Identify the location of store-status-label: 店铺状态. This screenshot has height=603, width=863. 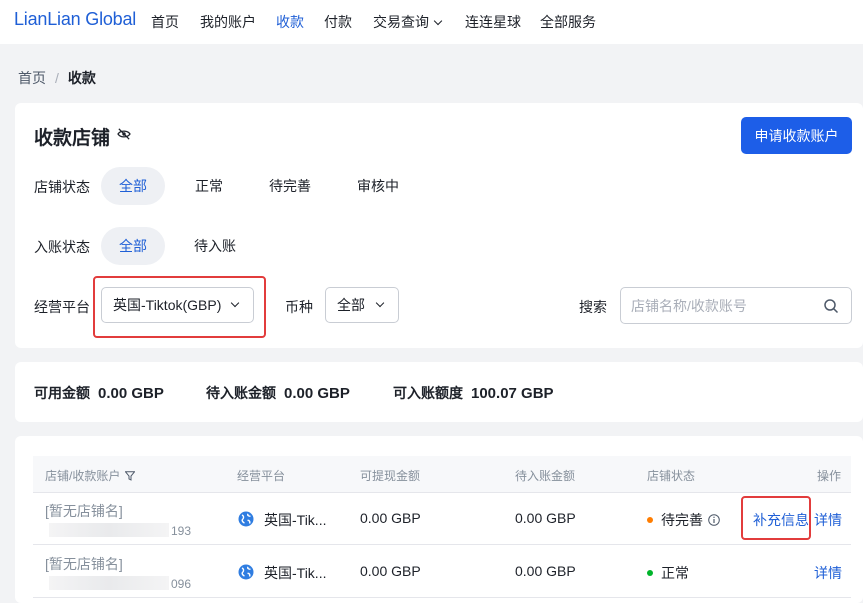
(62, 187).